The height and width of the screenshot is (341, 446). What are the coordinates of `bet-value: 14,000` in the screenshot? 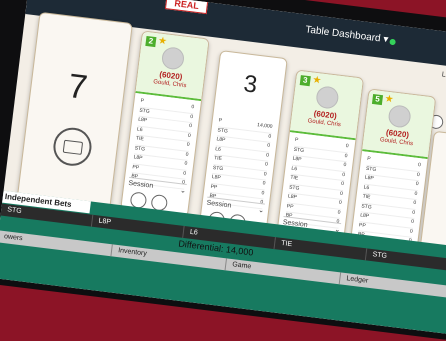 It's located at (264, 126).